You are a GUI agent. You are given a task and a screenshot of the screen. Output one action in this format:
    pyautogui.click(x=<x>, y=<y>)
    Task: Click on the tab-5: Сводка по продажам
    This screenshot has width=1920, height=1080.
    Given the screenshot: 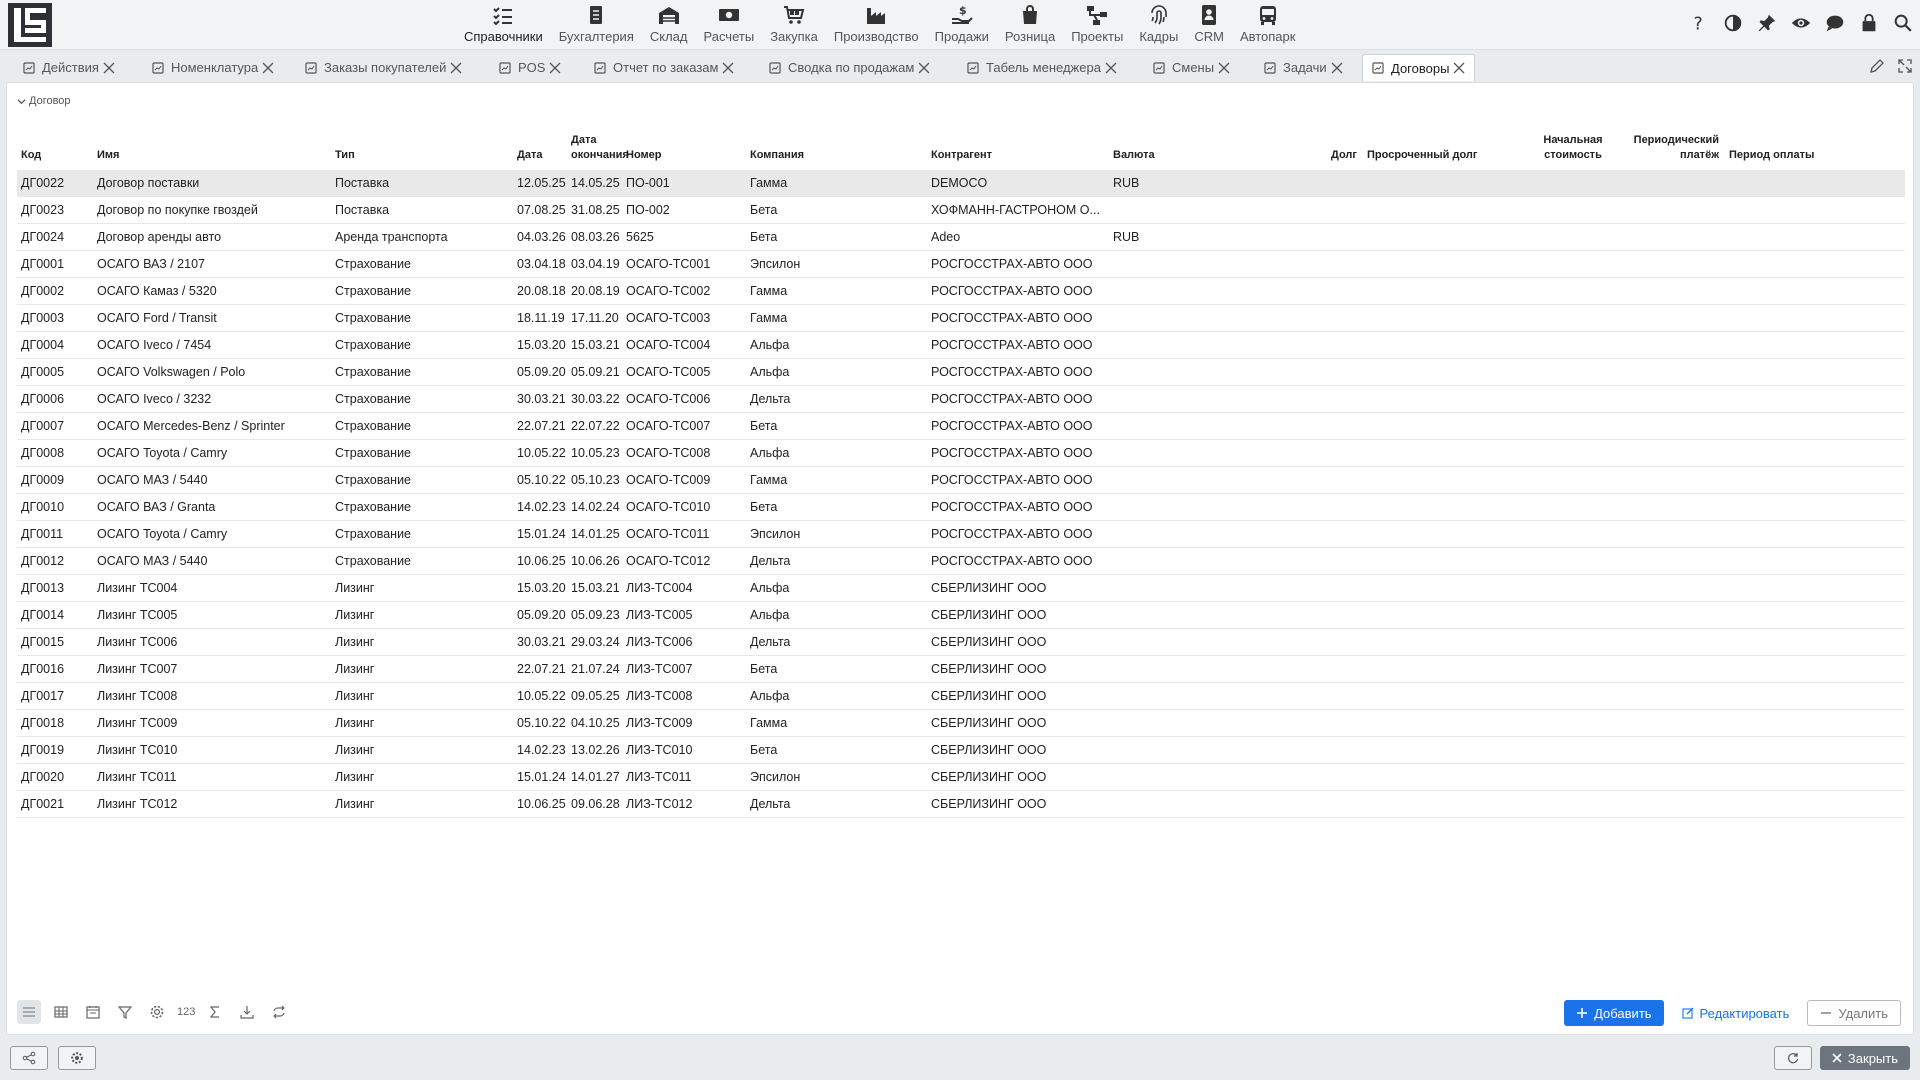 What is the action you would take?
    pyautogui.click(x=849, y=67)
    